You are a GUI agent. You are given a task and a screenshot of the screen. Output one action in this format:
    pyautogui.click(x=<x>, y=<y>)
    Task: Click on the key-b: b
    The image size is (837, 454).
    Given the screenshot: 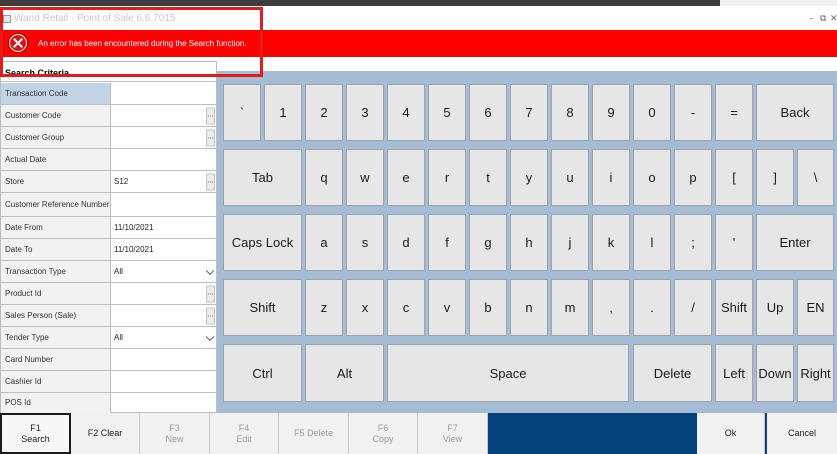 What is the action you would take?
    pyautogui.click(x=488, y=307)
    